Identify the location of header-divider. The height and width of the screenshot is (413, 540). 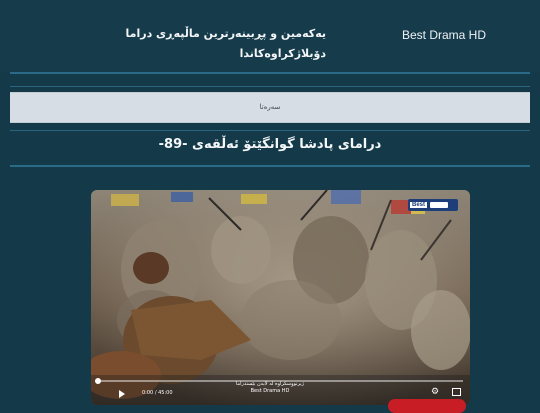
(270, 73).